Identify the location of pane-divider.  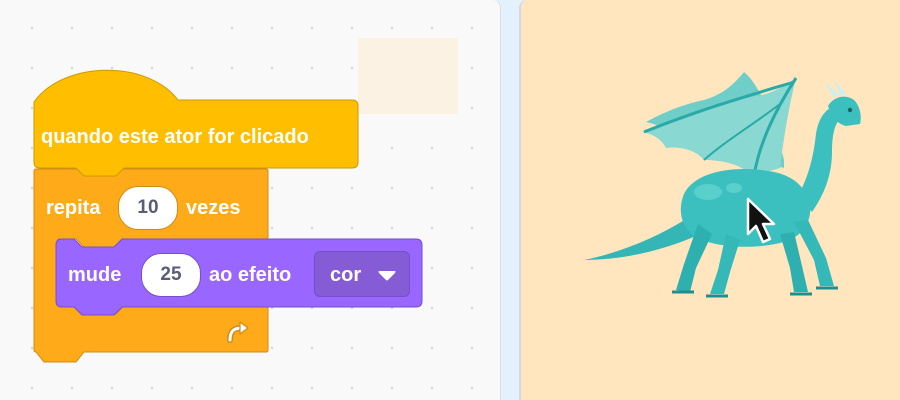
(510, 200).